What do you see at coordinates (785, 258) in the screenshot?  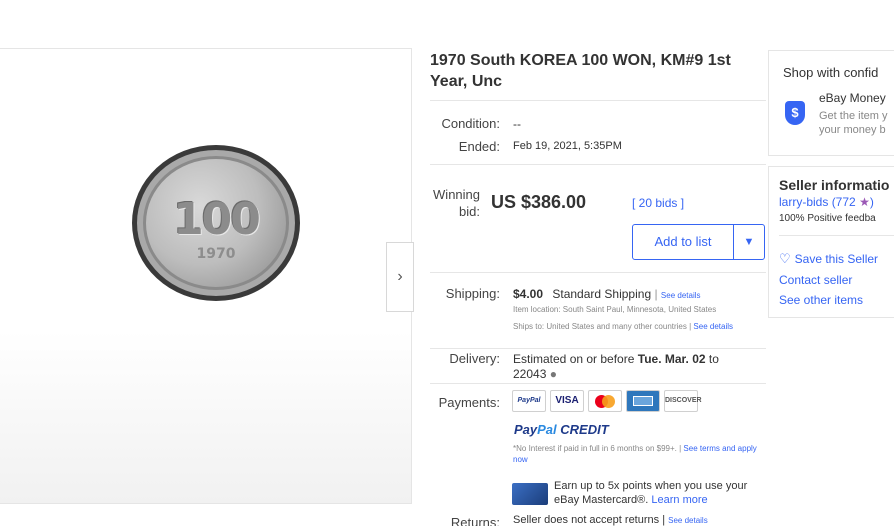 I see `heart-icon: ♡` at bounding box center [785, 258].